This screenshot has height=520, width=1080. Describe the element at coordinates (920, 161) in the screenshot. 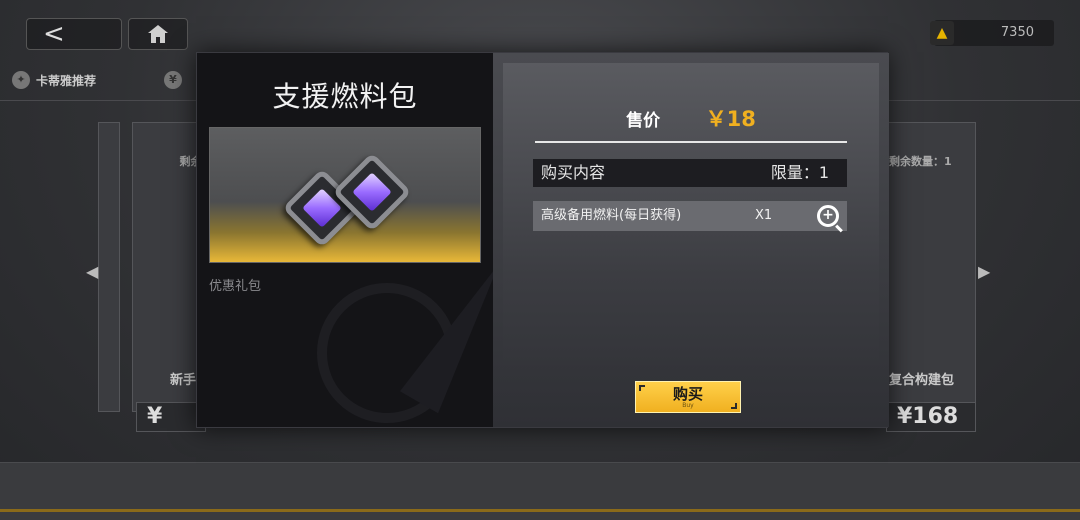

I see `card-remain: 剩余数量：1` at that location.